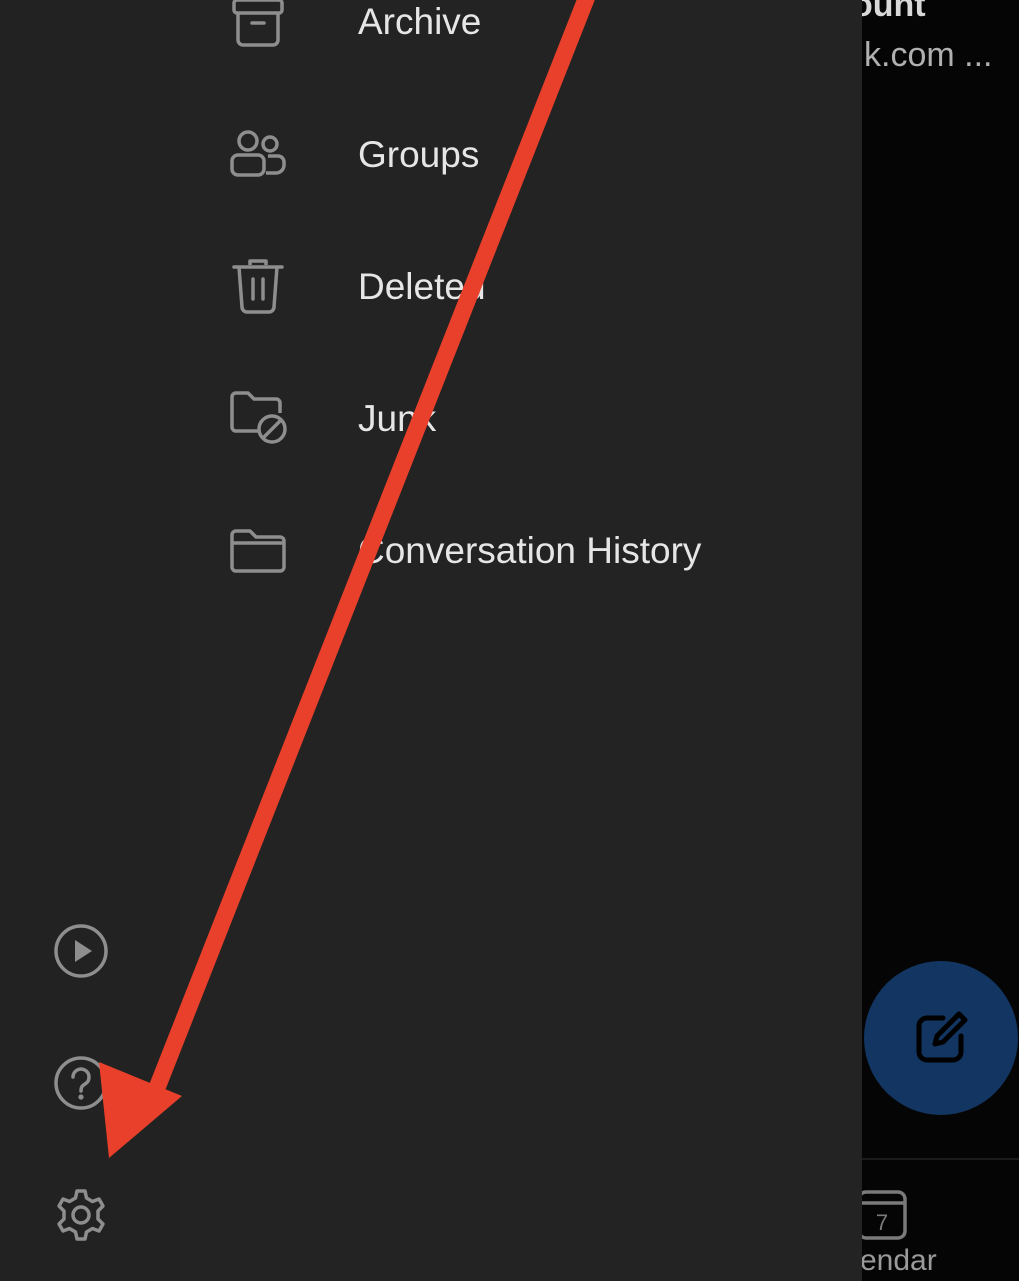 Image resolution: width=1019 pixels, height=1281 pixels. I want to click on folder-label: Junk, so click(397, 418).